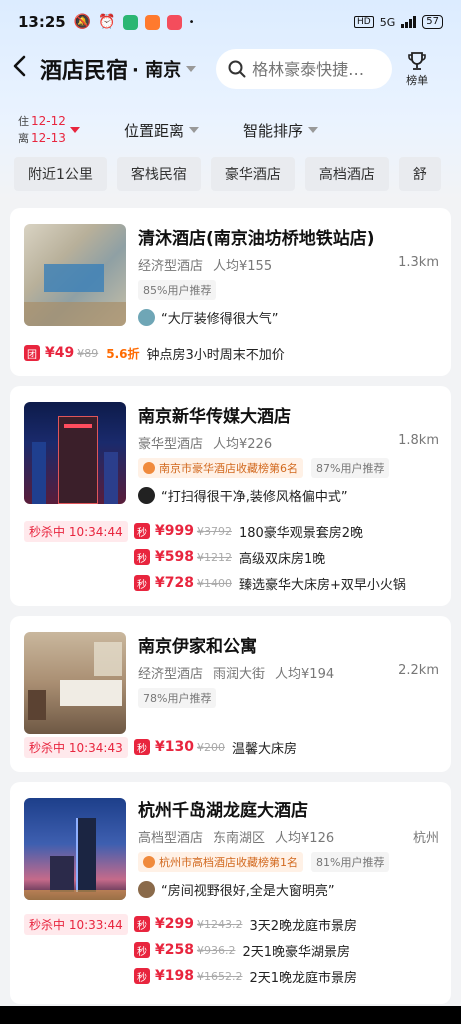  What do you see at coordinates (228, 862) in the screenshot?
I see `ranking-label: 杭州市高档酒店收藏榜第1名` at bounding box center [228, 862].